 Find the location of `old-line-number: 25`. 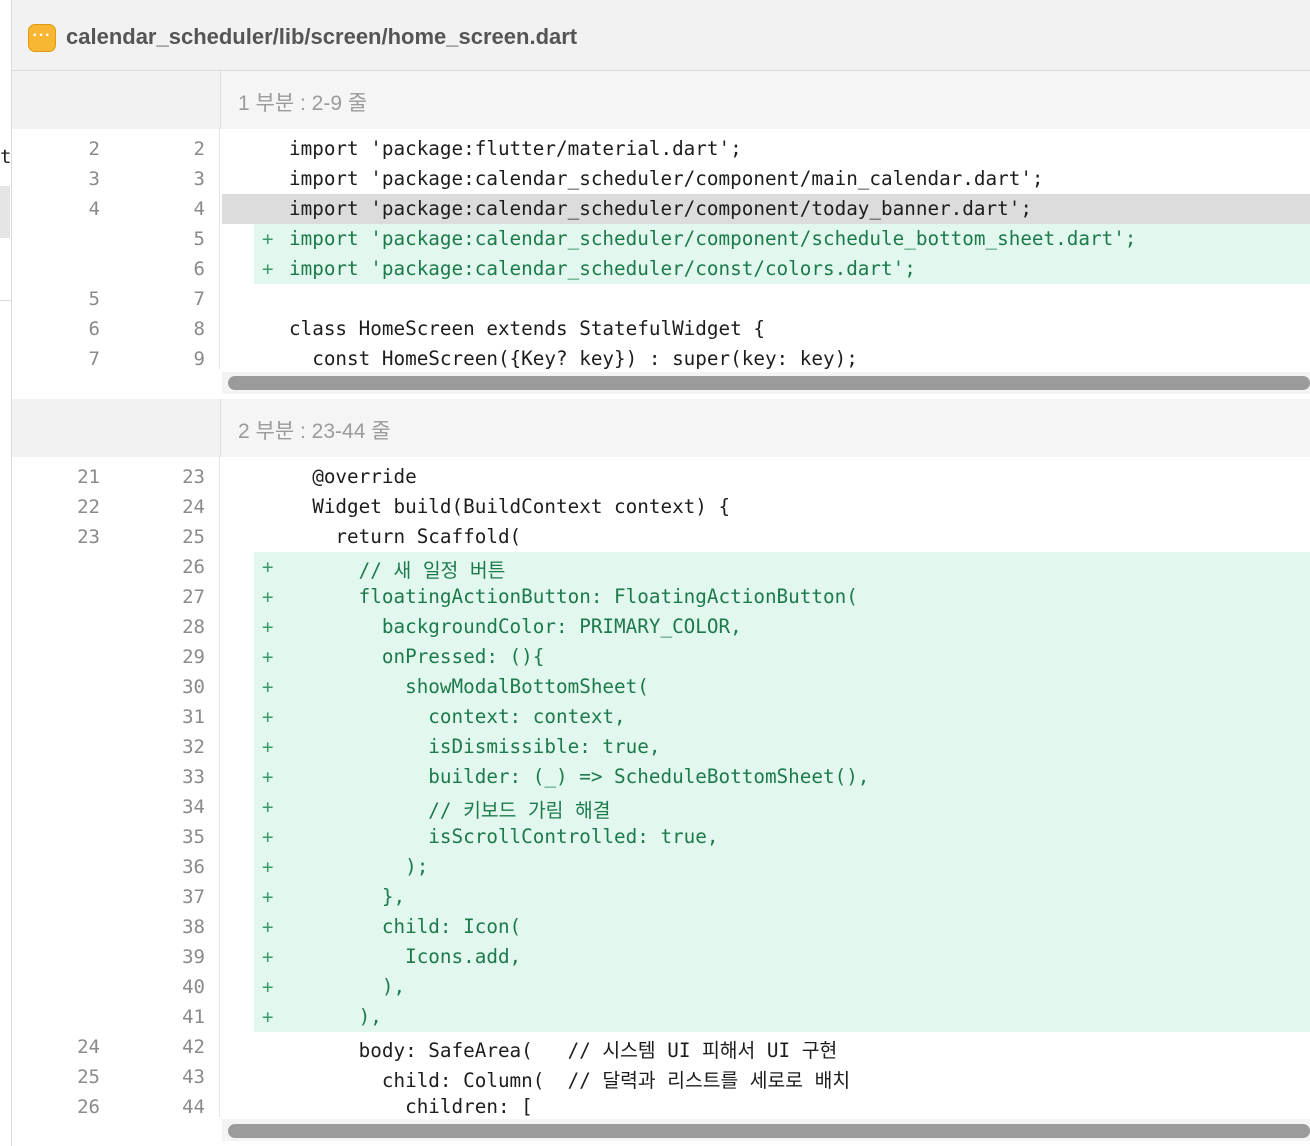

old-line-number: 25 is located at coordinates (88, 1077).